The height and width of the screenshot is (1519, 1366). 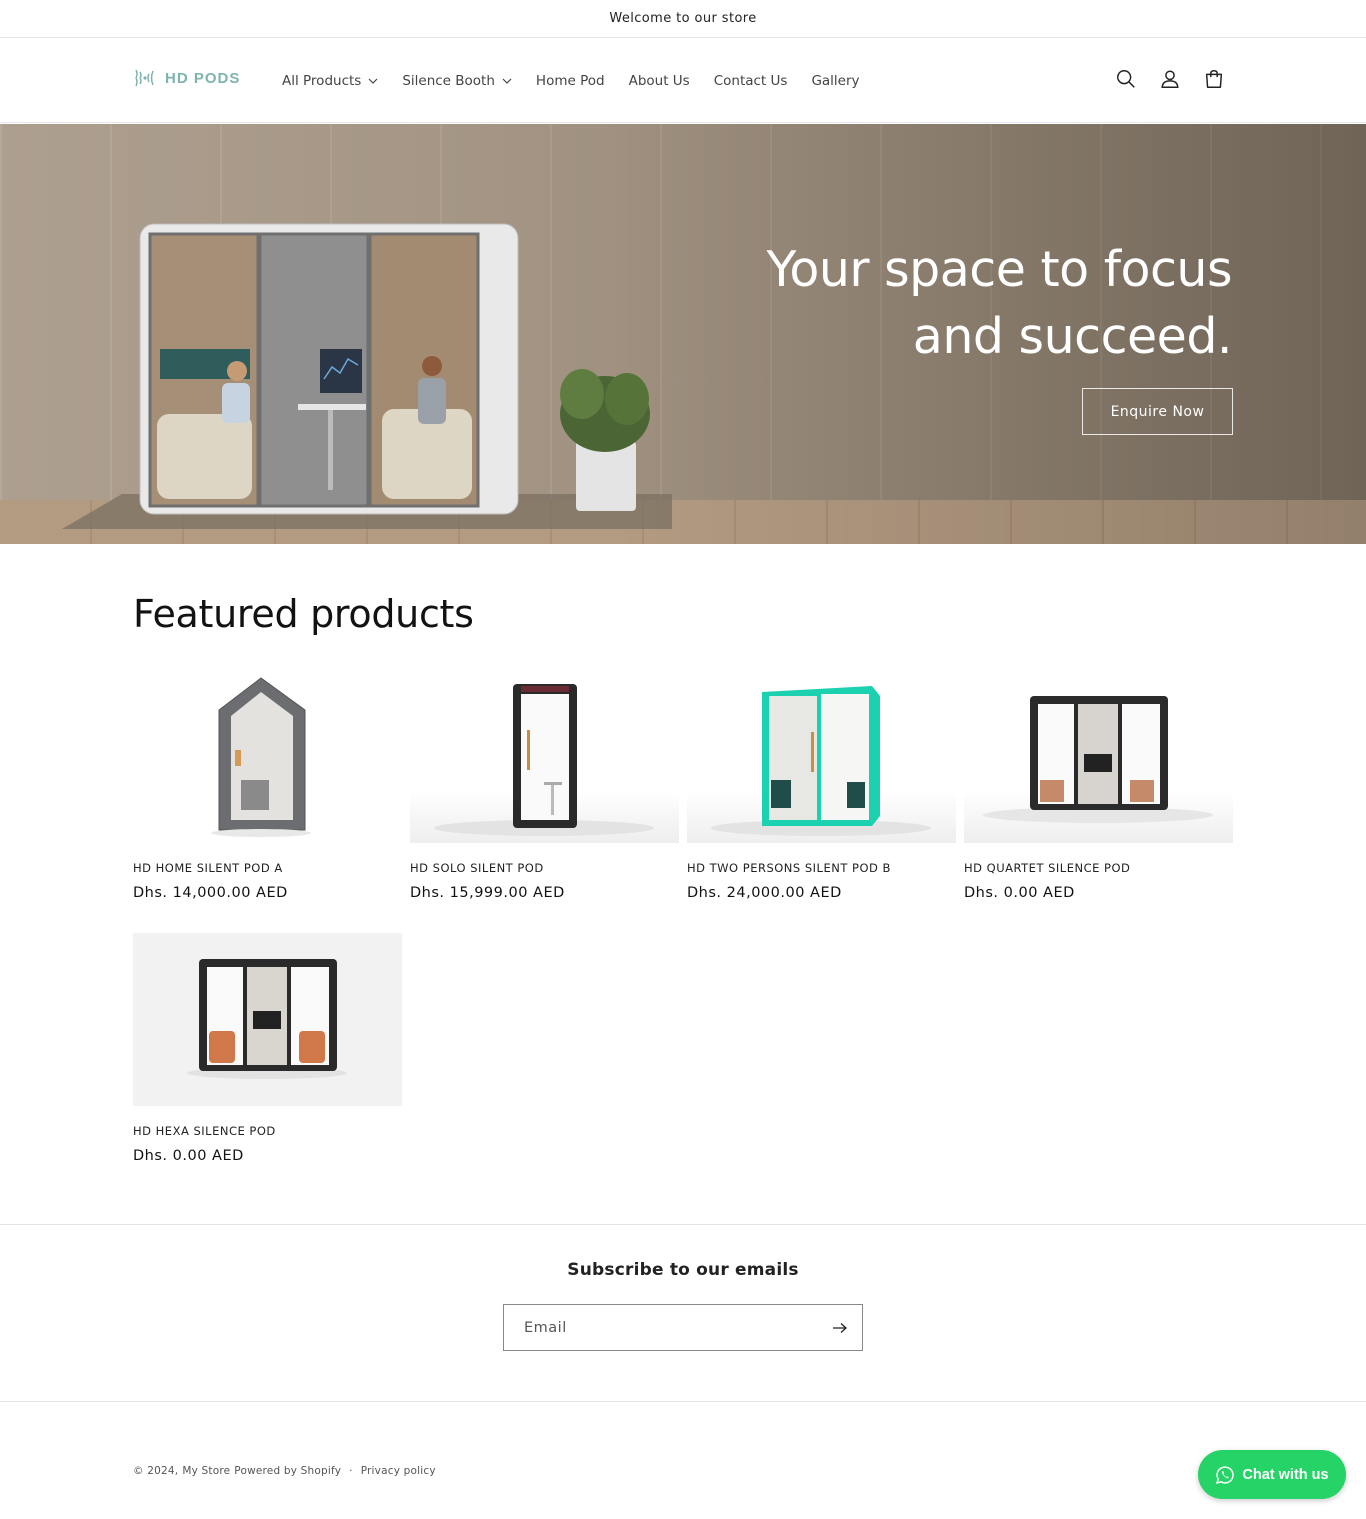 I want to click on whatsapp-icon, so click(x=1225, y=1474).